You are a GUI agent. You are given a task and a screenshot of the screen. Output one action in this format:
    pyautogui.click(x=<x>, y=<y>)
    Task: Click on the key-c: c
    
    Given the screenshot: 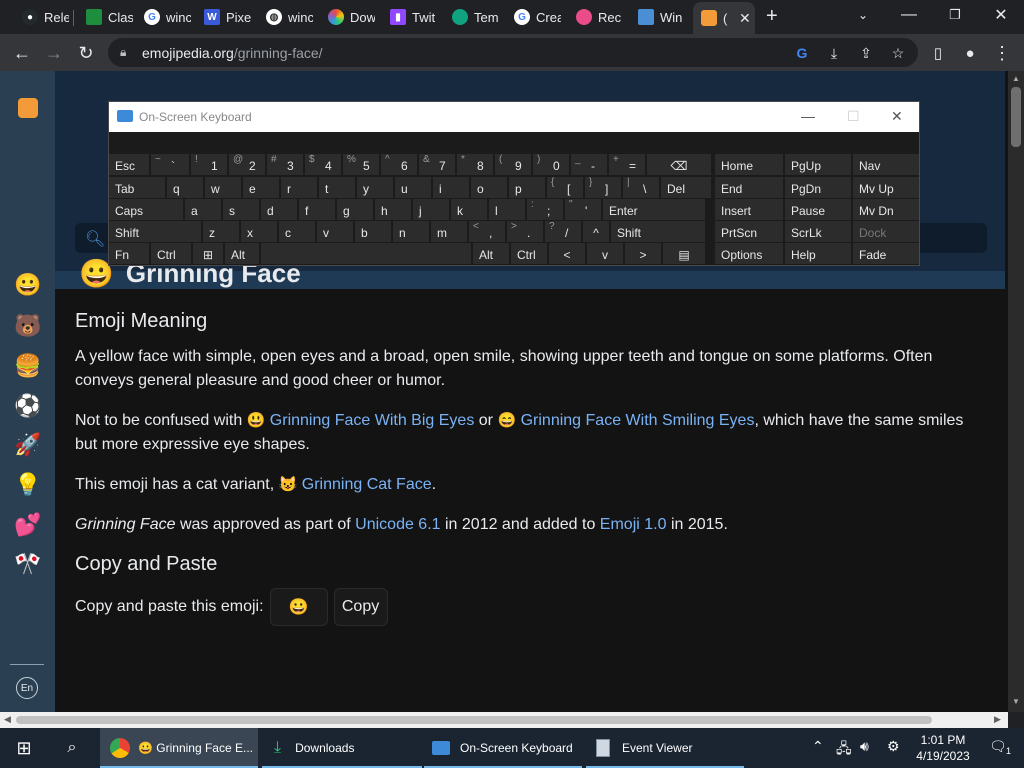 What is the action you would take?
    pyautogui.click(x=297, y=231)
    